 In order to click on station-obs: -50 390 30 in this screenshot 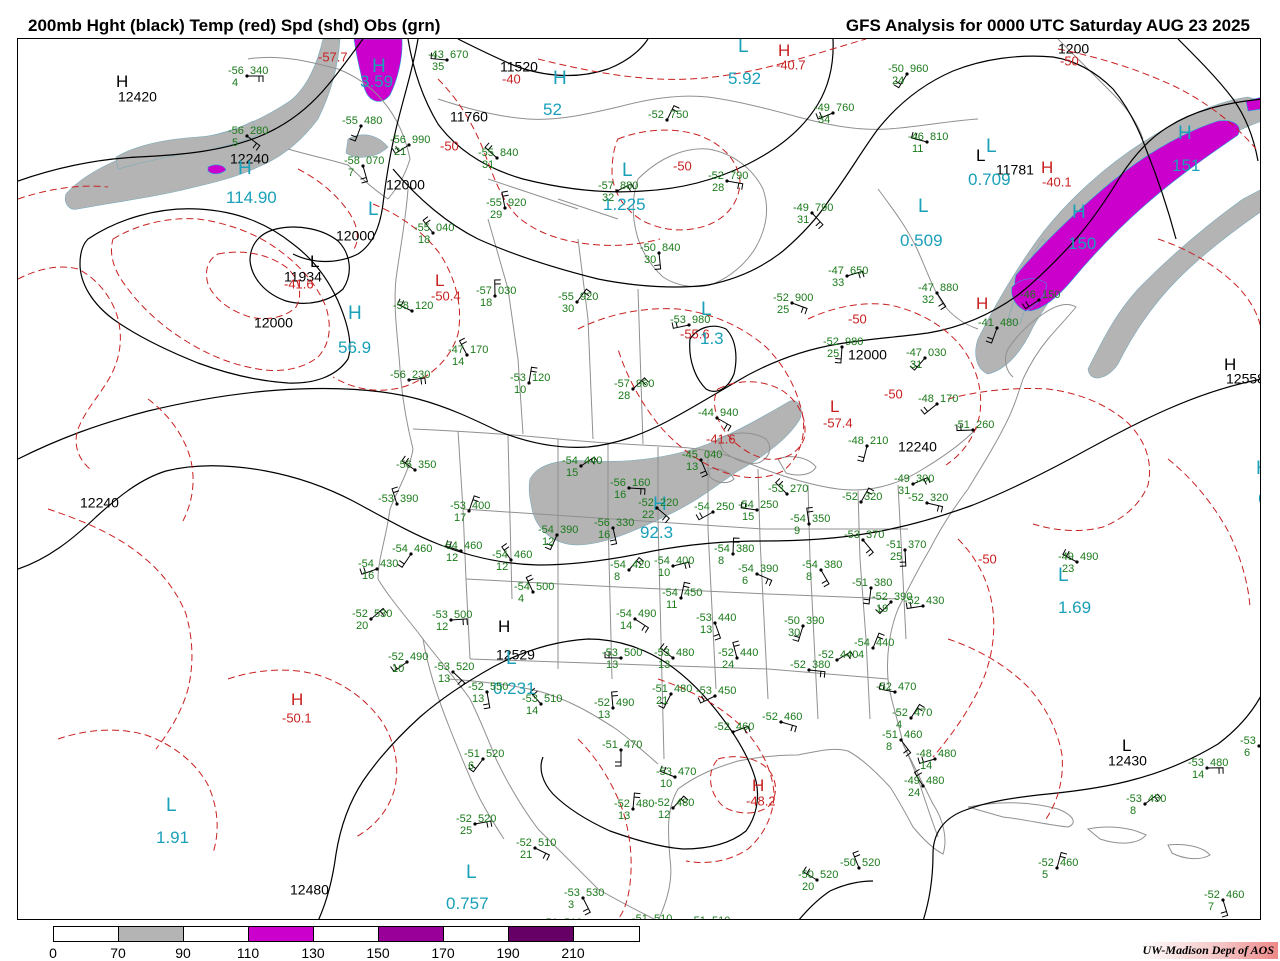, I will do `click(804, 627)`.